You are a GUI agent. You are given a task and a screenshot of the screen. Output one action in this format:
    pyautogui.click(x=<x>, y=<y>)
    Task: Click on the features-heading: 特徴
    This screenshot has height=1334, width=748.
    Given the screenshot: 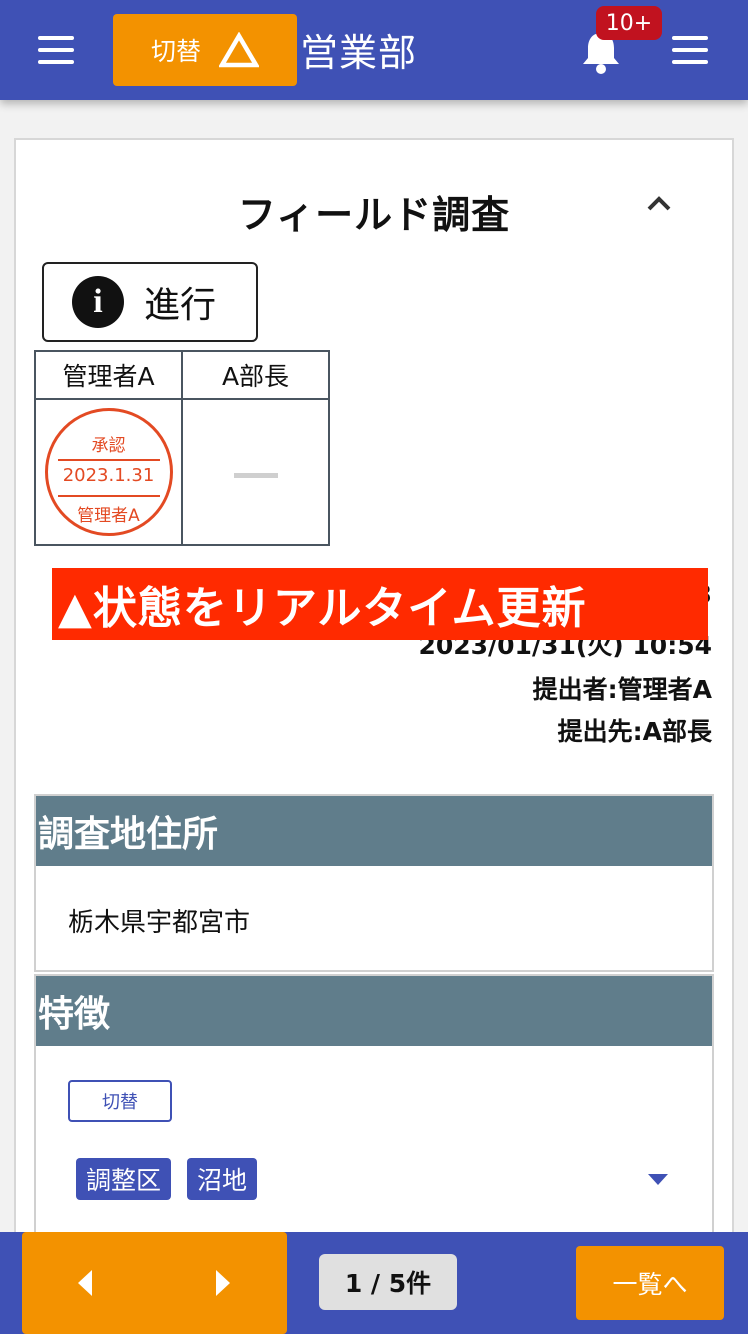 What is the action you would take?
    pyautogui.click(x=374, y=1011)
    